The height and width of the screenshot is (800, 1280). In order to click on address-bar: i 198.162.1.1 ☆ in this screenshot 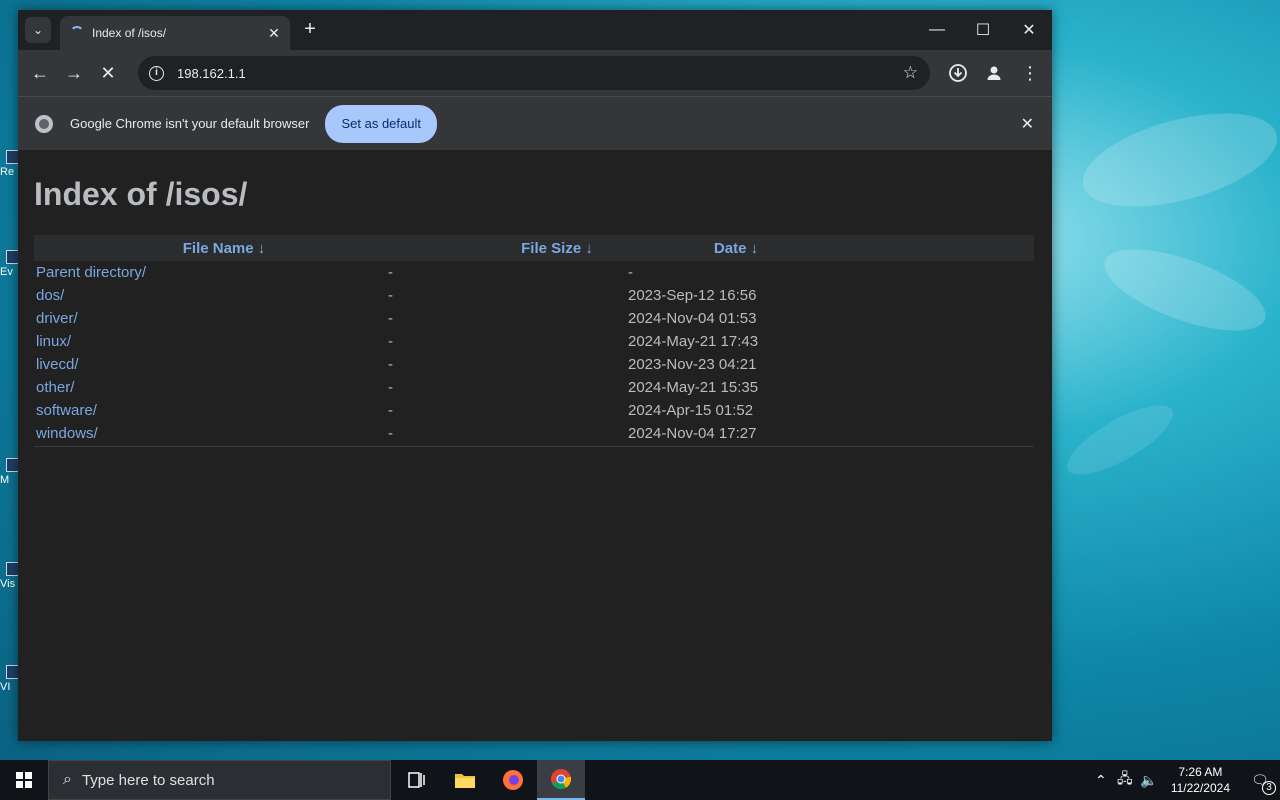, I will do `click(534, 73)`.